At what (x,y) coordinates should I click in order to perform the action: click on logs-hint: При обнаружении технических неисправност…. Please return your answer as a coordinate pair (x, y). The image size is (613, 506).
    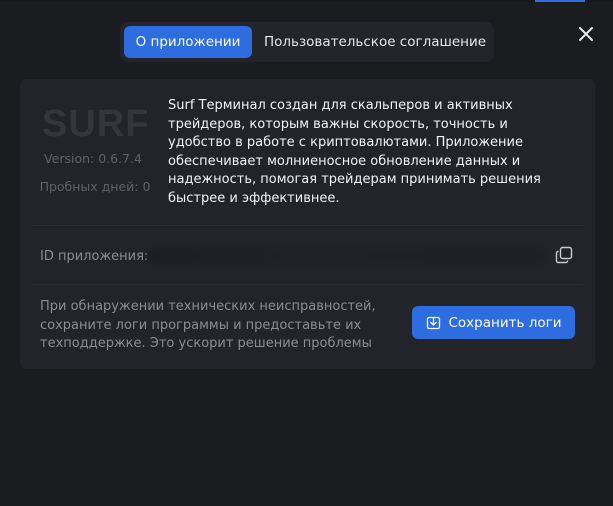
    Looking at the image, I should click on (208, 325).